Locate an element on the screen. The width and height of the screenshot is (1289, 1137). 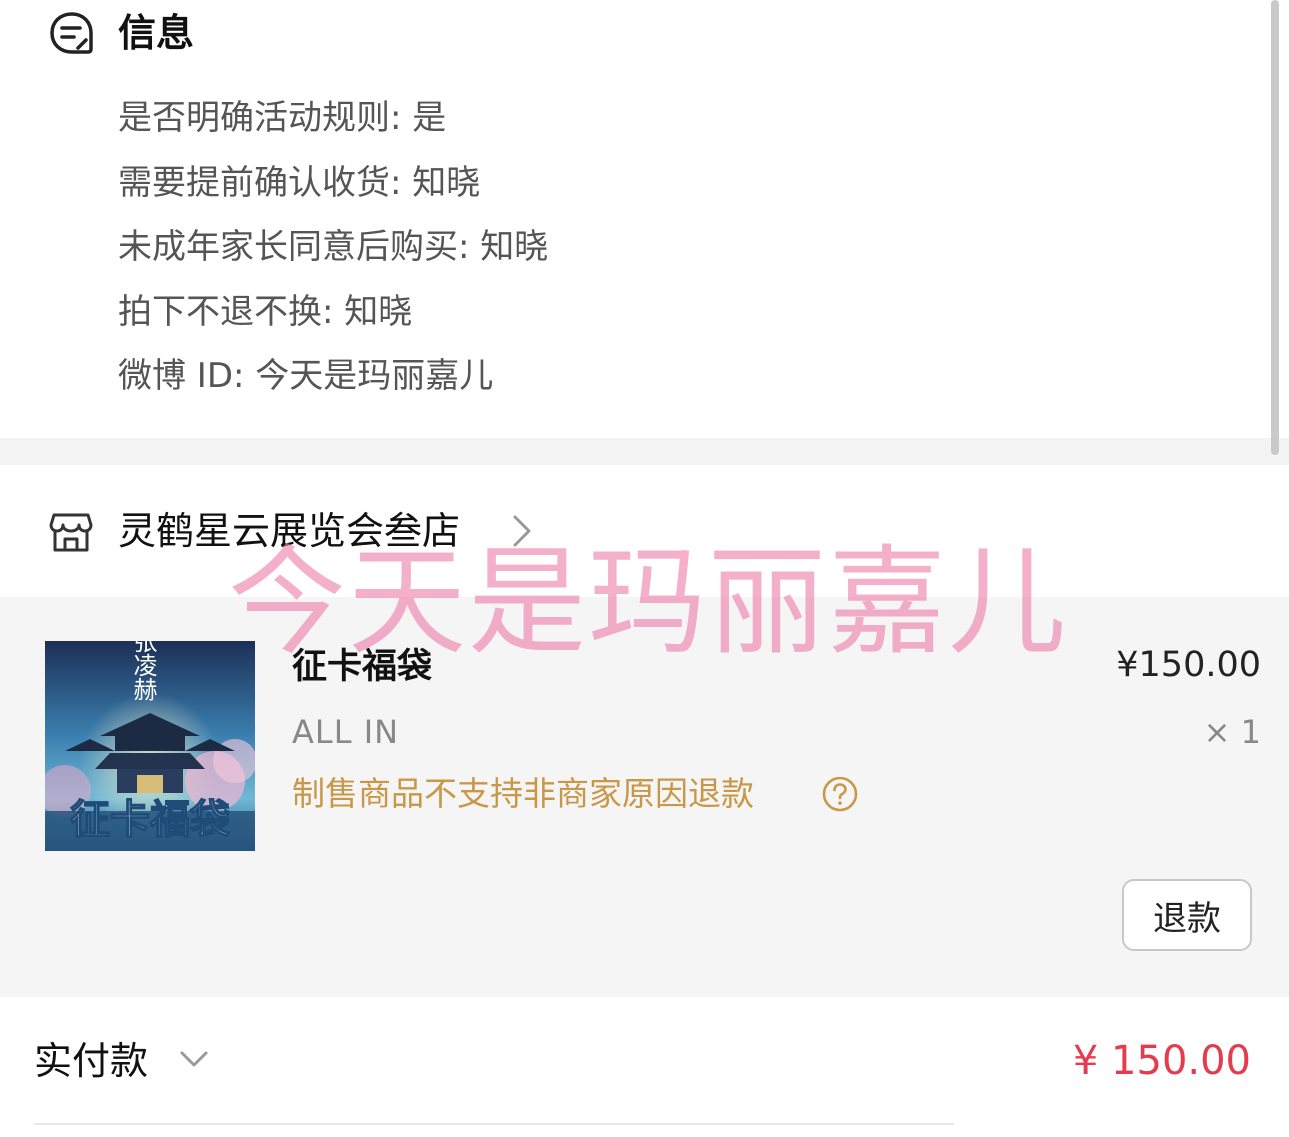
paid-amount-value: ¥ 150.00 is located at coordinates (1161, 1061).